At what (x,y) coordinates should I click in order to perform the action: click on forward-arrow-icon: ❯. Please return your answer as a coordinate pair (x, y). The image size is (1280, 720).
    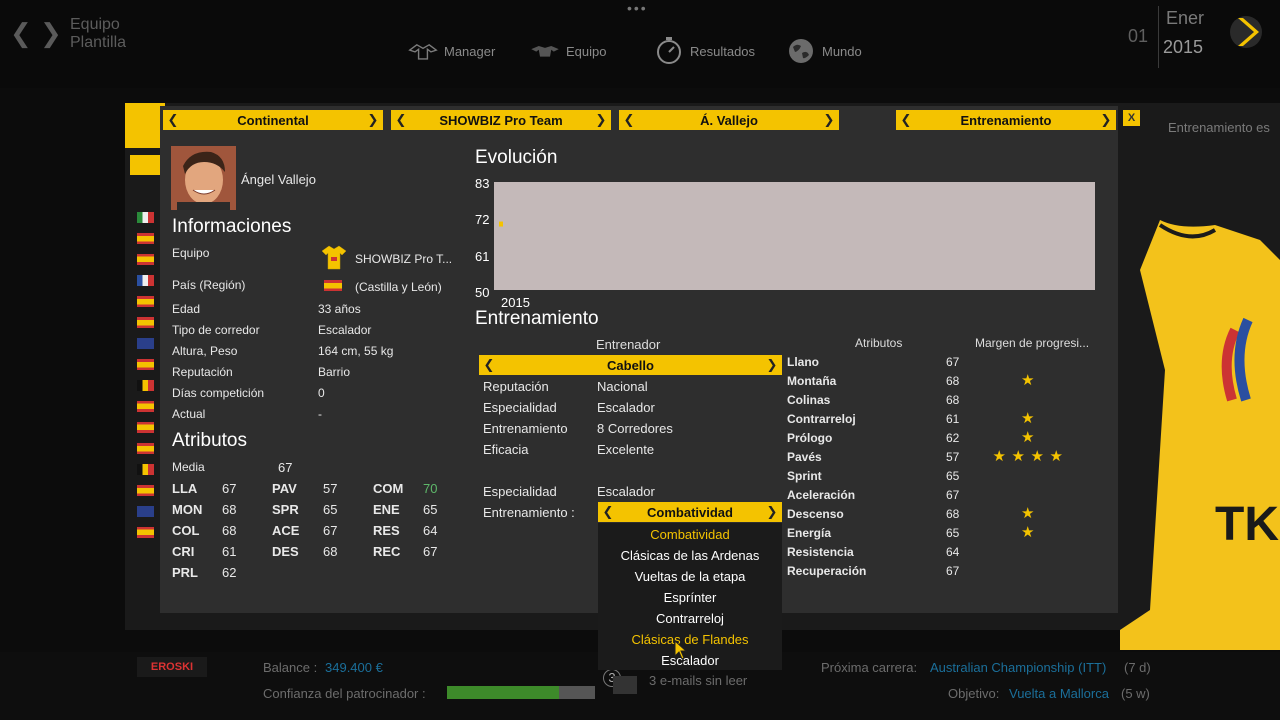
    Looking at the image, I should click on (51, 33).